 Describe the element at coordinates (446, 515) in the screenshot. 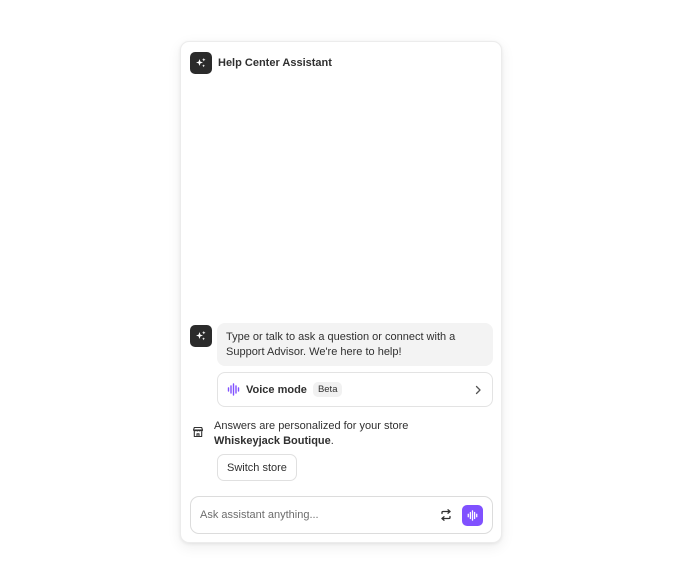

I see `swap-arrows-icon` at that location.